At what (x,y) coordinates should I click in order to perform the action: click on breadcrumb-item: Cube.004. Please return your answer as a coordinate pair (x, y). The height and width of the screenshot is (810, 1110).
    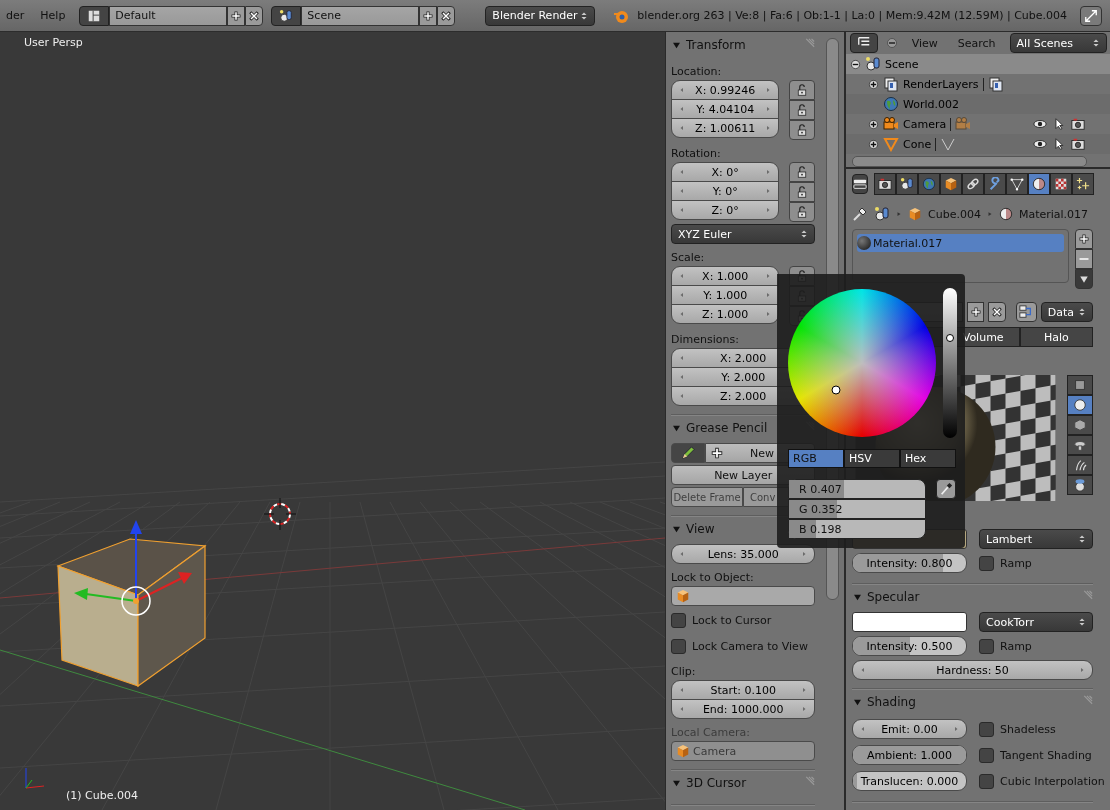
    Looking at the image, I should click on (954, 214).